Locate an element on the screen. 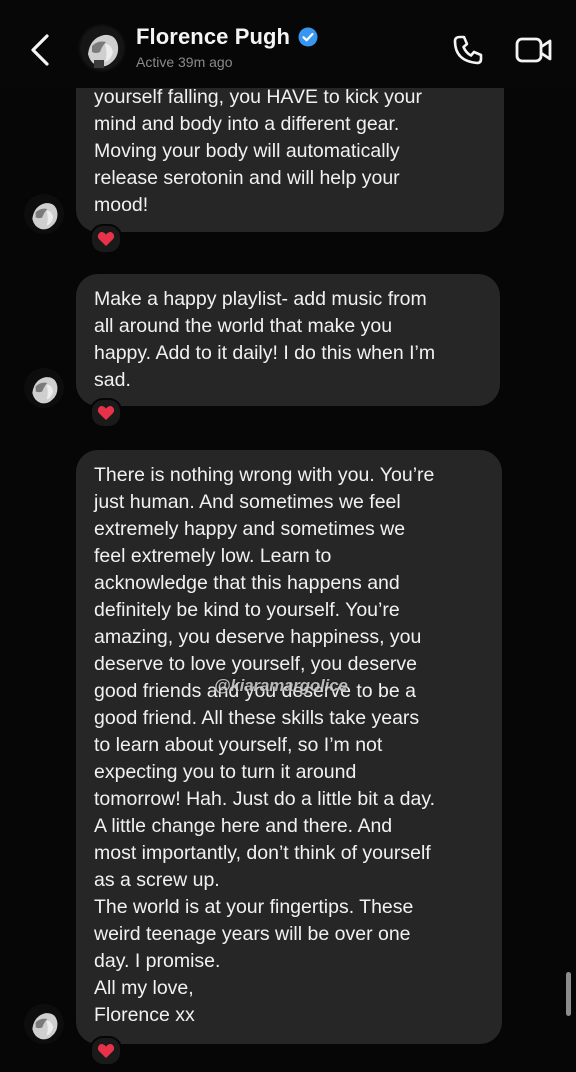 The image size is (576, 1072). active-status: Active 39m ago is located at coordinates (184, 62).